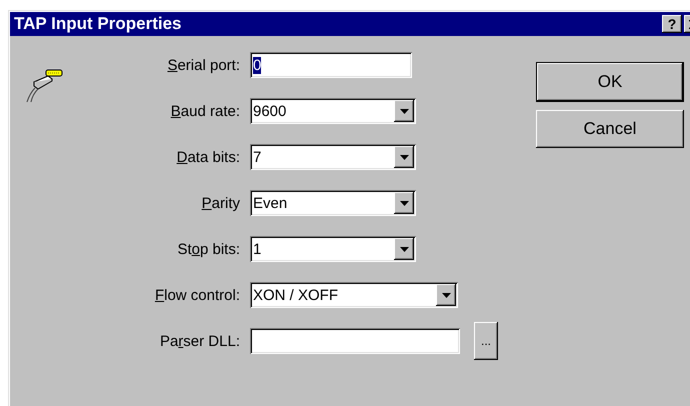 Image resolution: width=690 pixels, height=406 pixels. I want to click on field-label: Flow control:, so click(197, 295).